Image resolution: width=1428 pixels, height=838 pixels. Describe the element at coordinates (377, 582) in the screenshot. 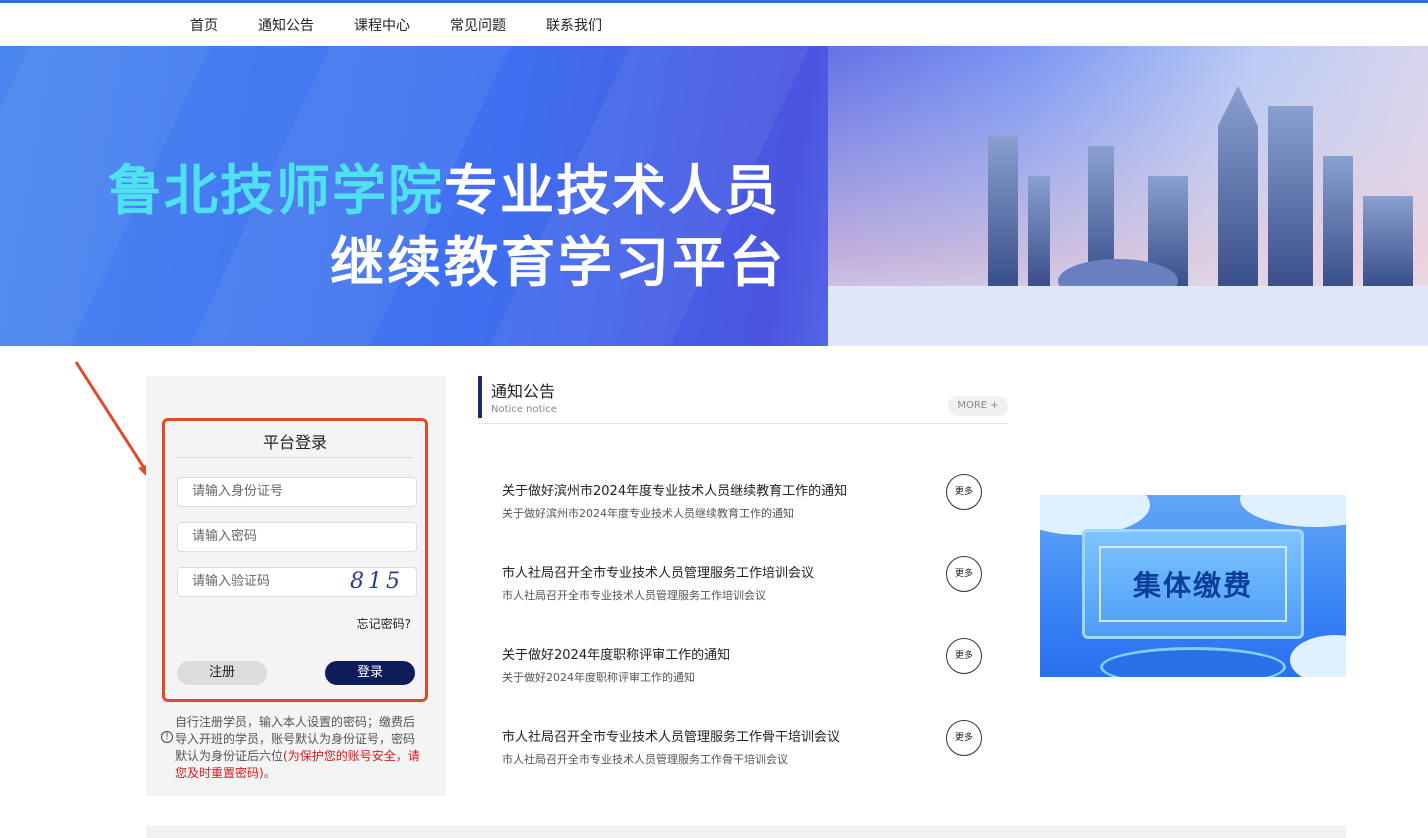

I see `captcha-image: 815` at that location.